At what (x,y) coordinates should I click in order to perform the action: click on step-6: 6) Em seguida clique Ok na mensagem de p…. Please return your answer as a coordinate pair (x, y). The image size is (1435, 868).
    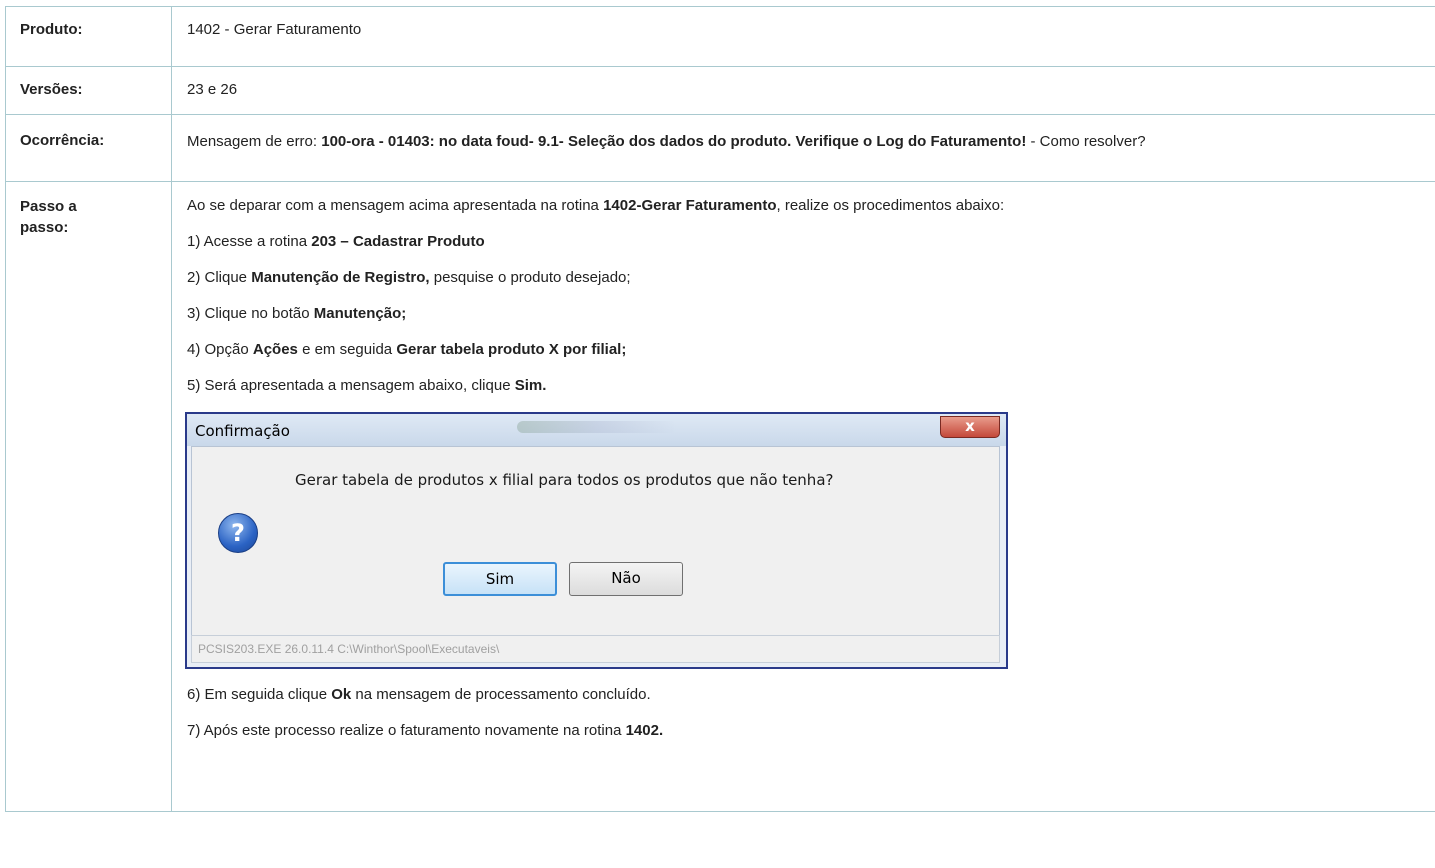
    Looking at the image, I should click on (811, 695).